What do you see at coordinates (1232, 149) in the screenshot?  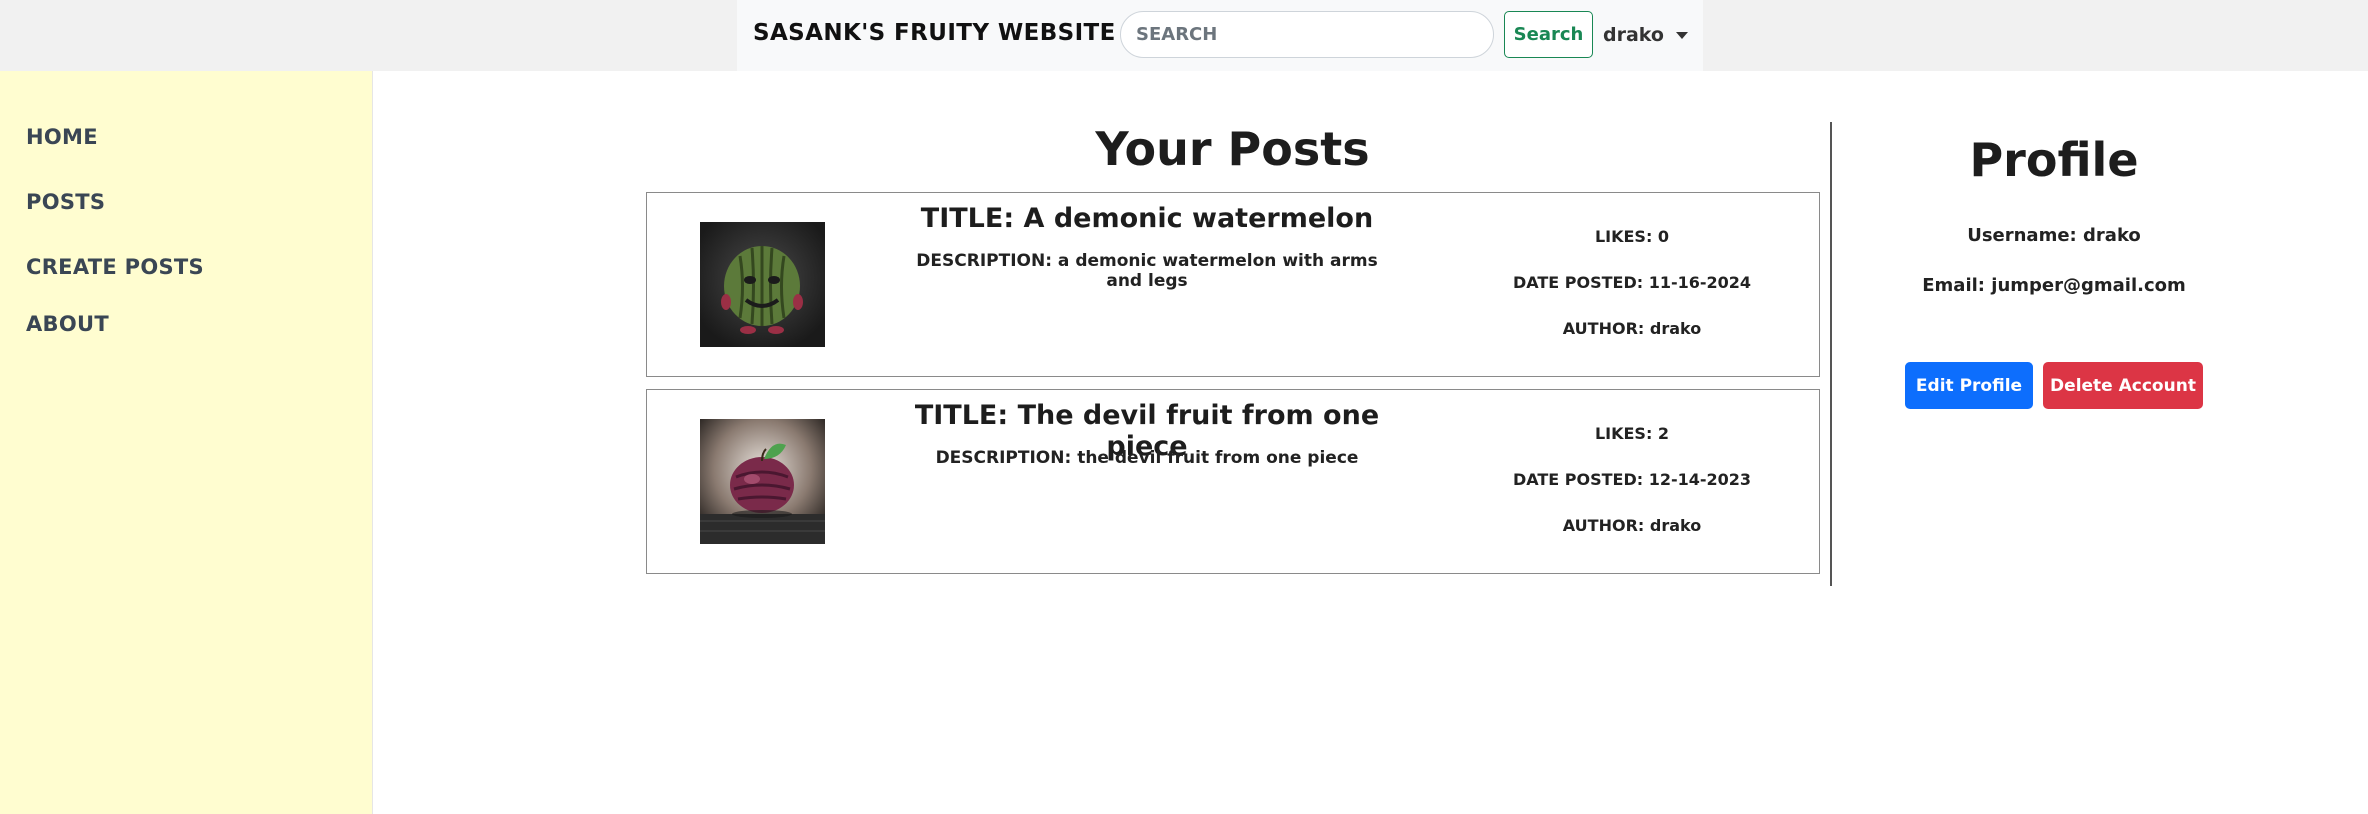 I see `page-title: Your Posts` at bounding box center [1232, 149].